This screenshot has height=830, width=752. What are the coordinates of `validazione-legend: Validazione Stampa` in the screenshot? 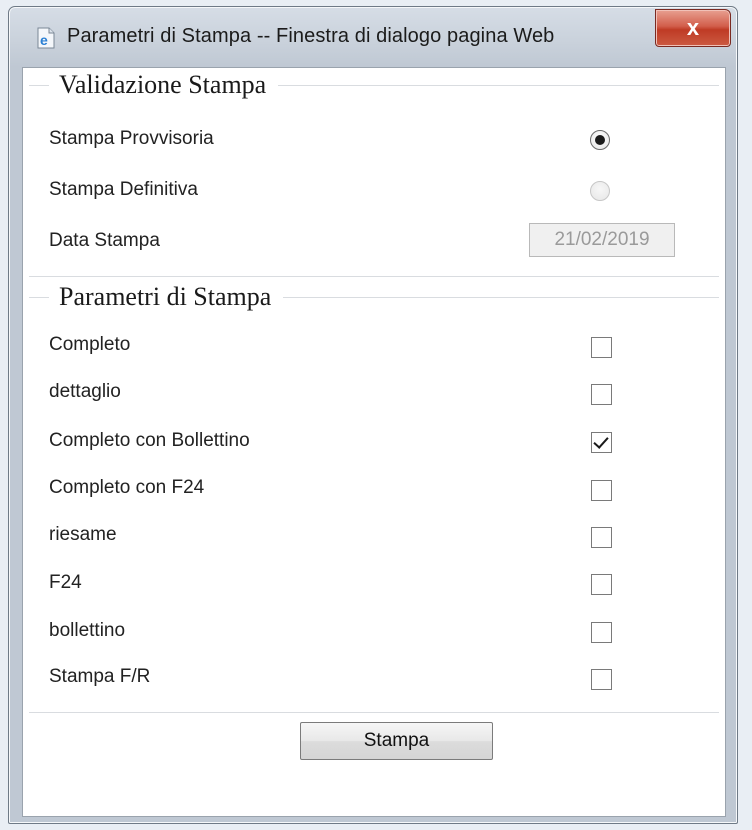 It's located at (164, 85).